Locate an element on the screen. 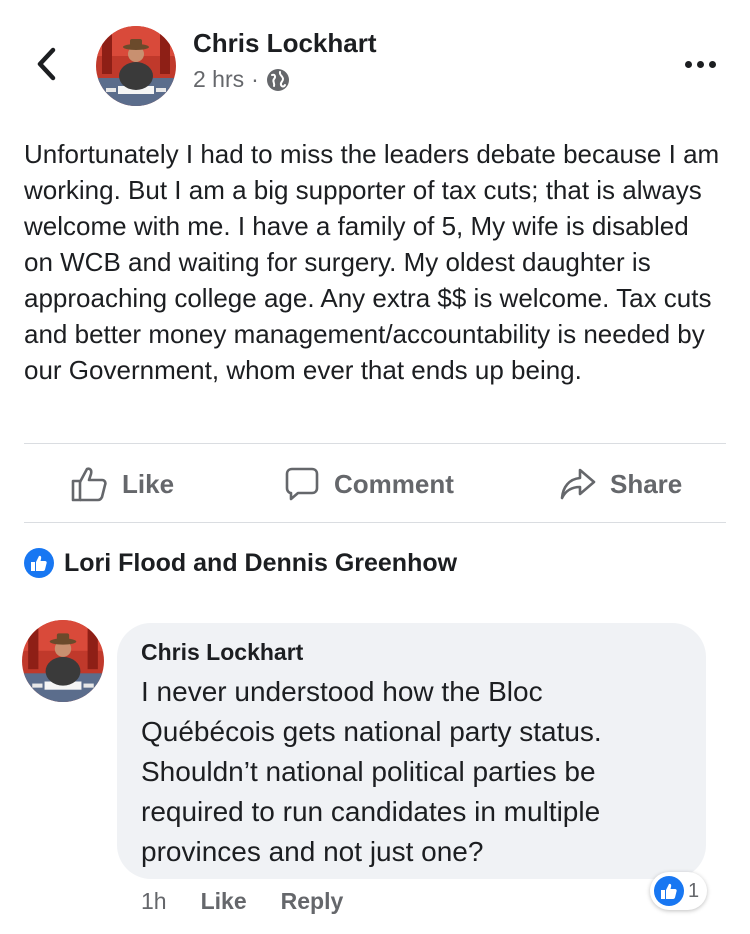 The image size is (750, 934). globe-icon is located at coordinates (277, 79).